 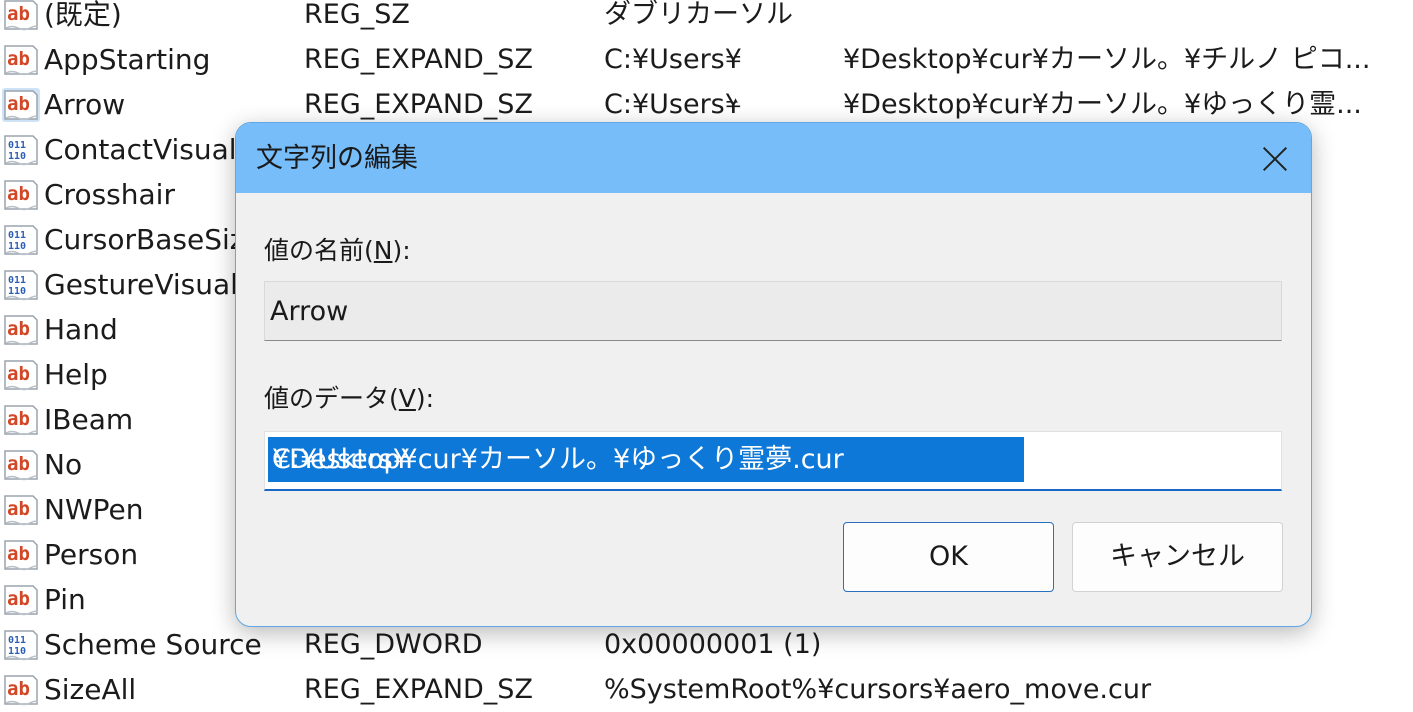 What do you see at coordinates (309, 311) in the screenshot?
I see `value-name-text: Arrow` at bounding box center [309, 311].